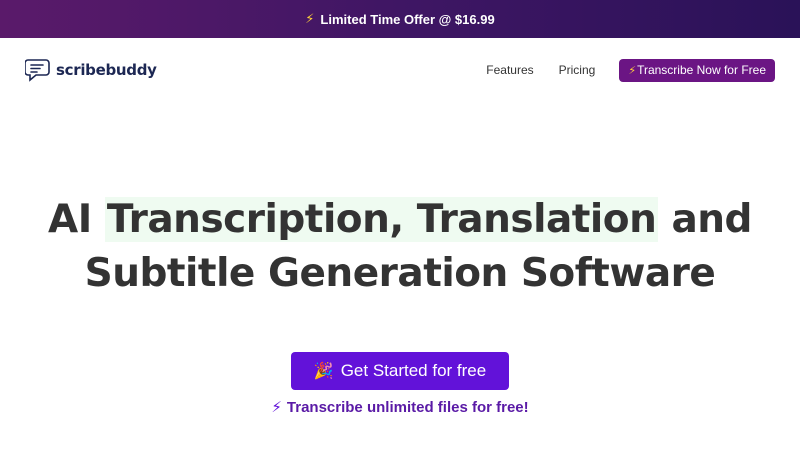 The height and width of the screenshot is (450, 800). Describe the element at coordinates (323, 371) in the screenshot. I see `party-popper-icon: 🎉` at that location.